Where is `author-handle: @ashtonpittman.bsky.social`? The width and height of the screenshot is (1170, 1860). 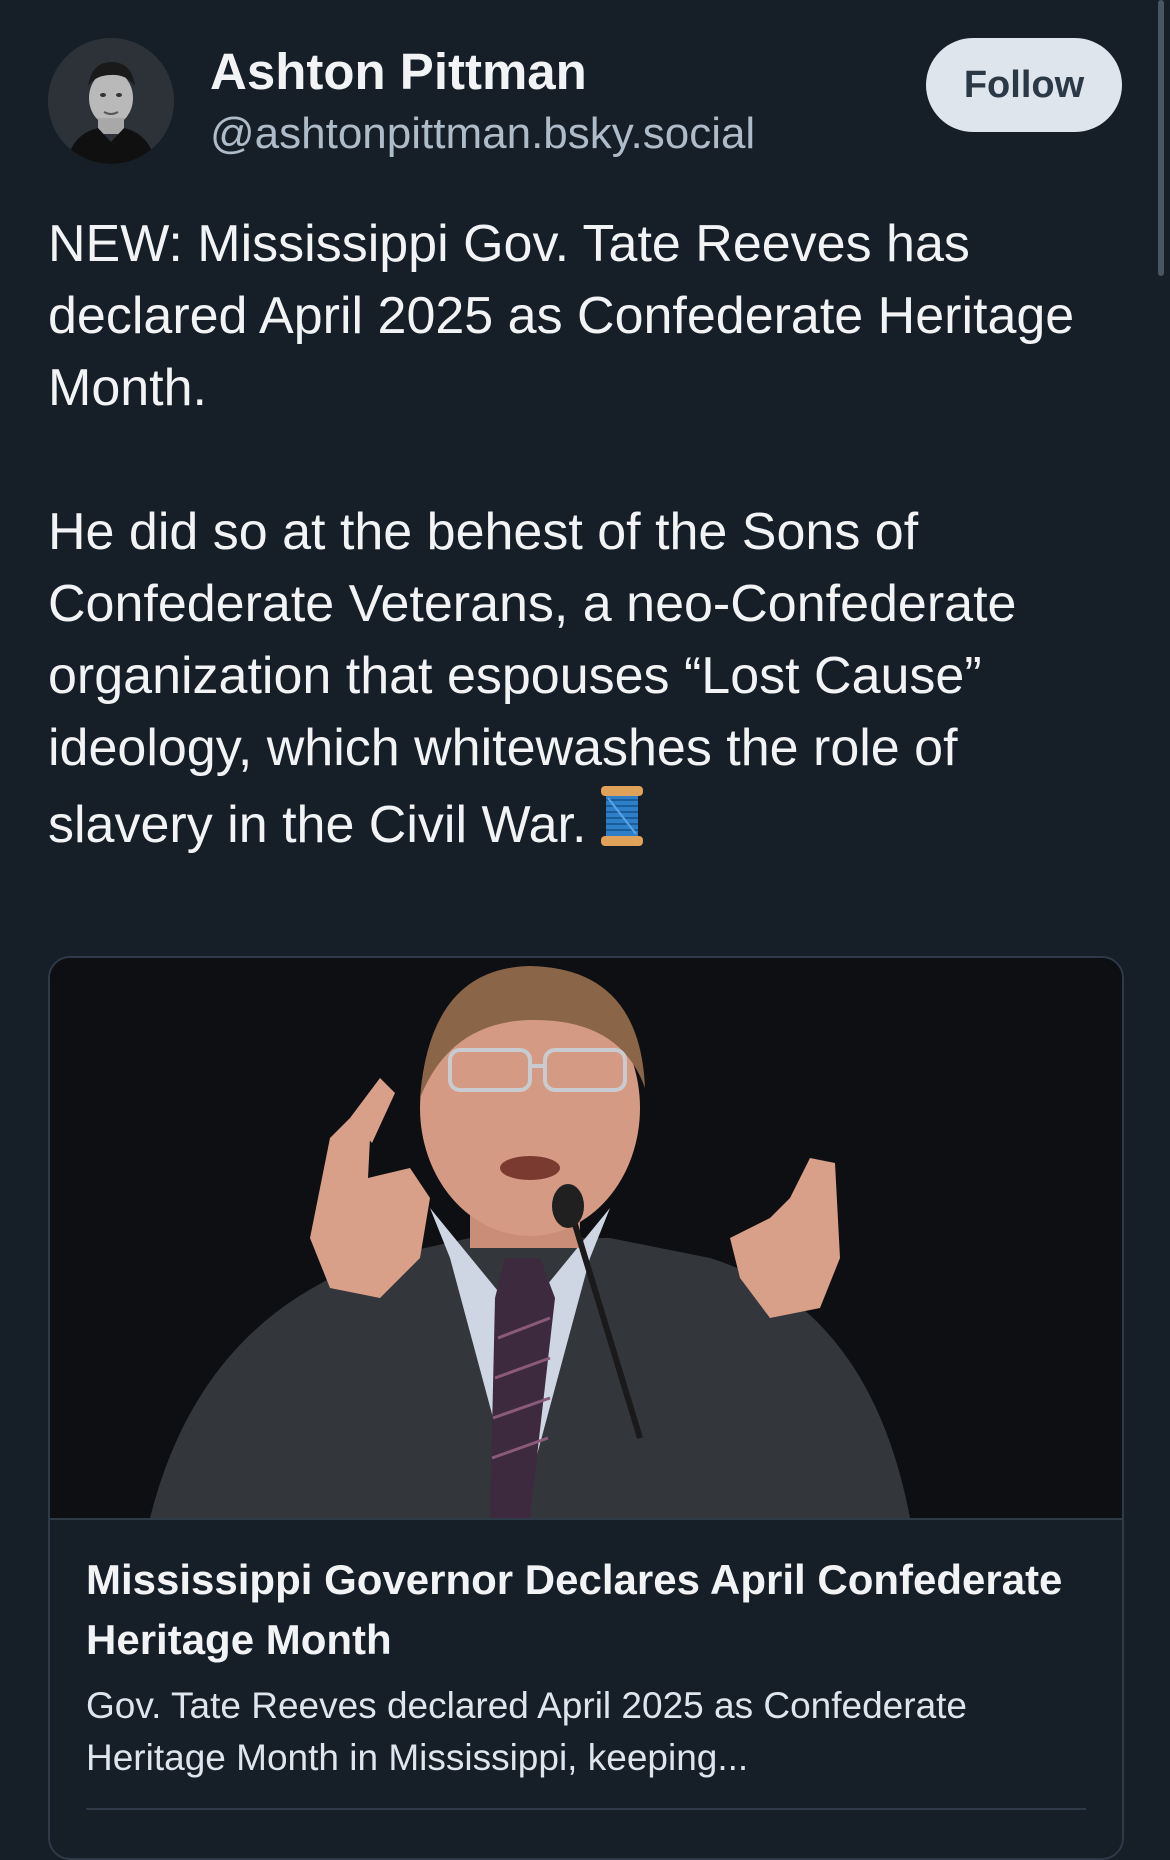 author-handle: @ashtonpittman.bsky.social is located at coordinates (482, 134).